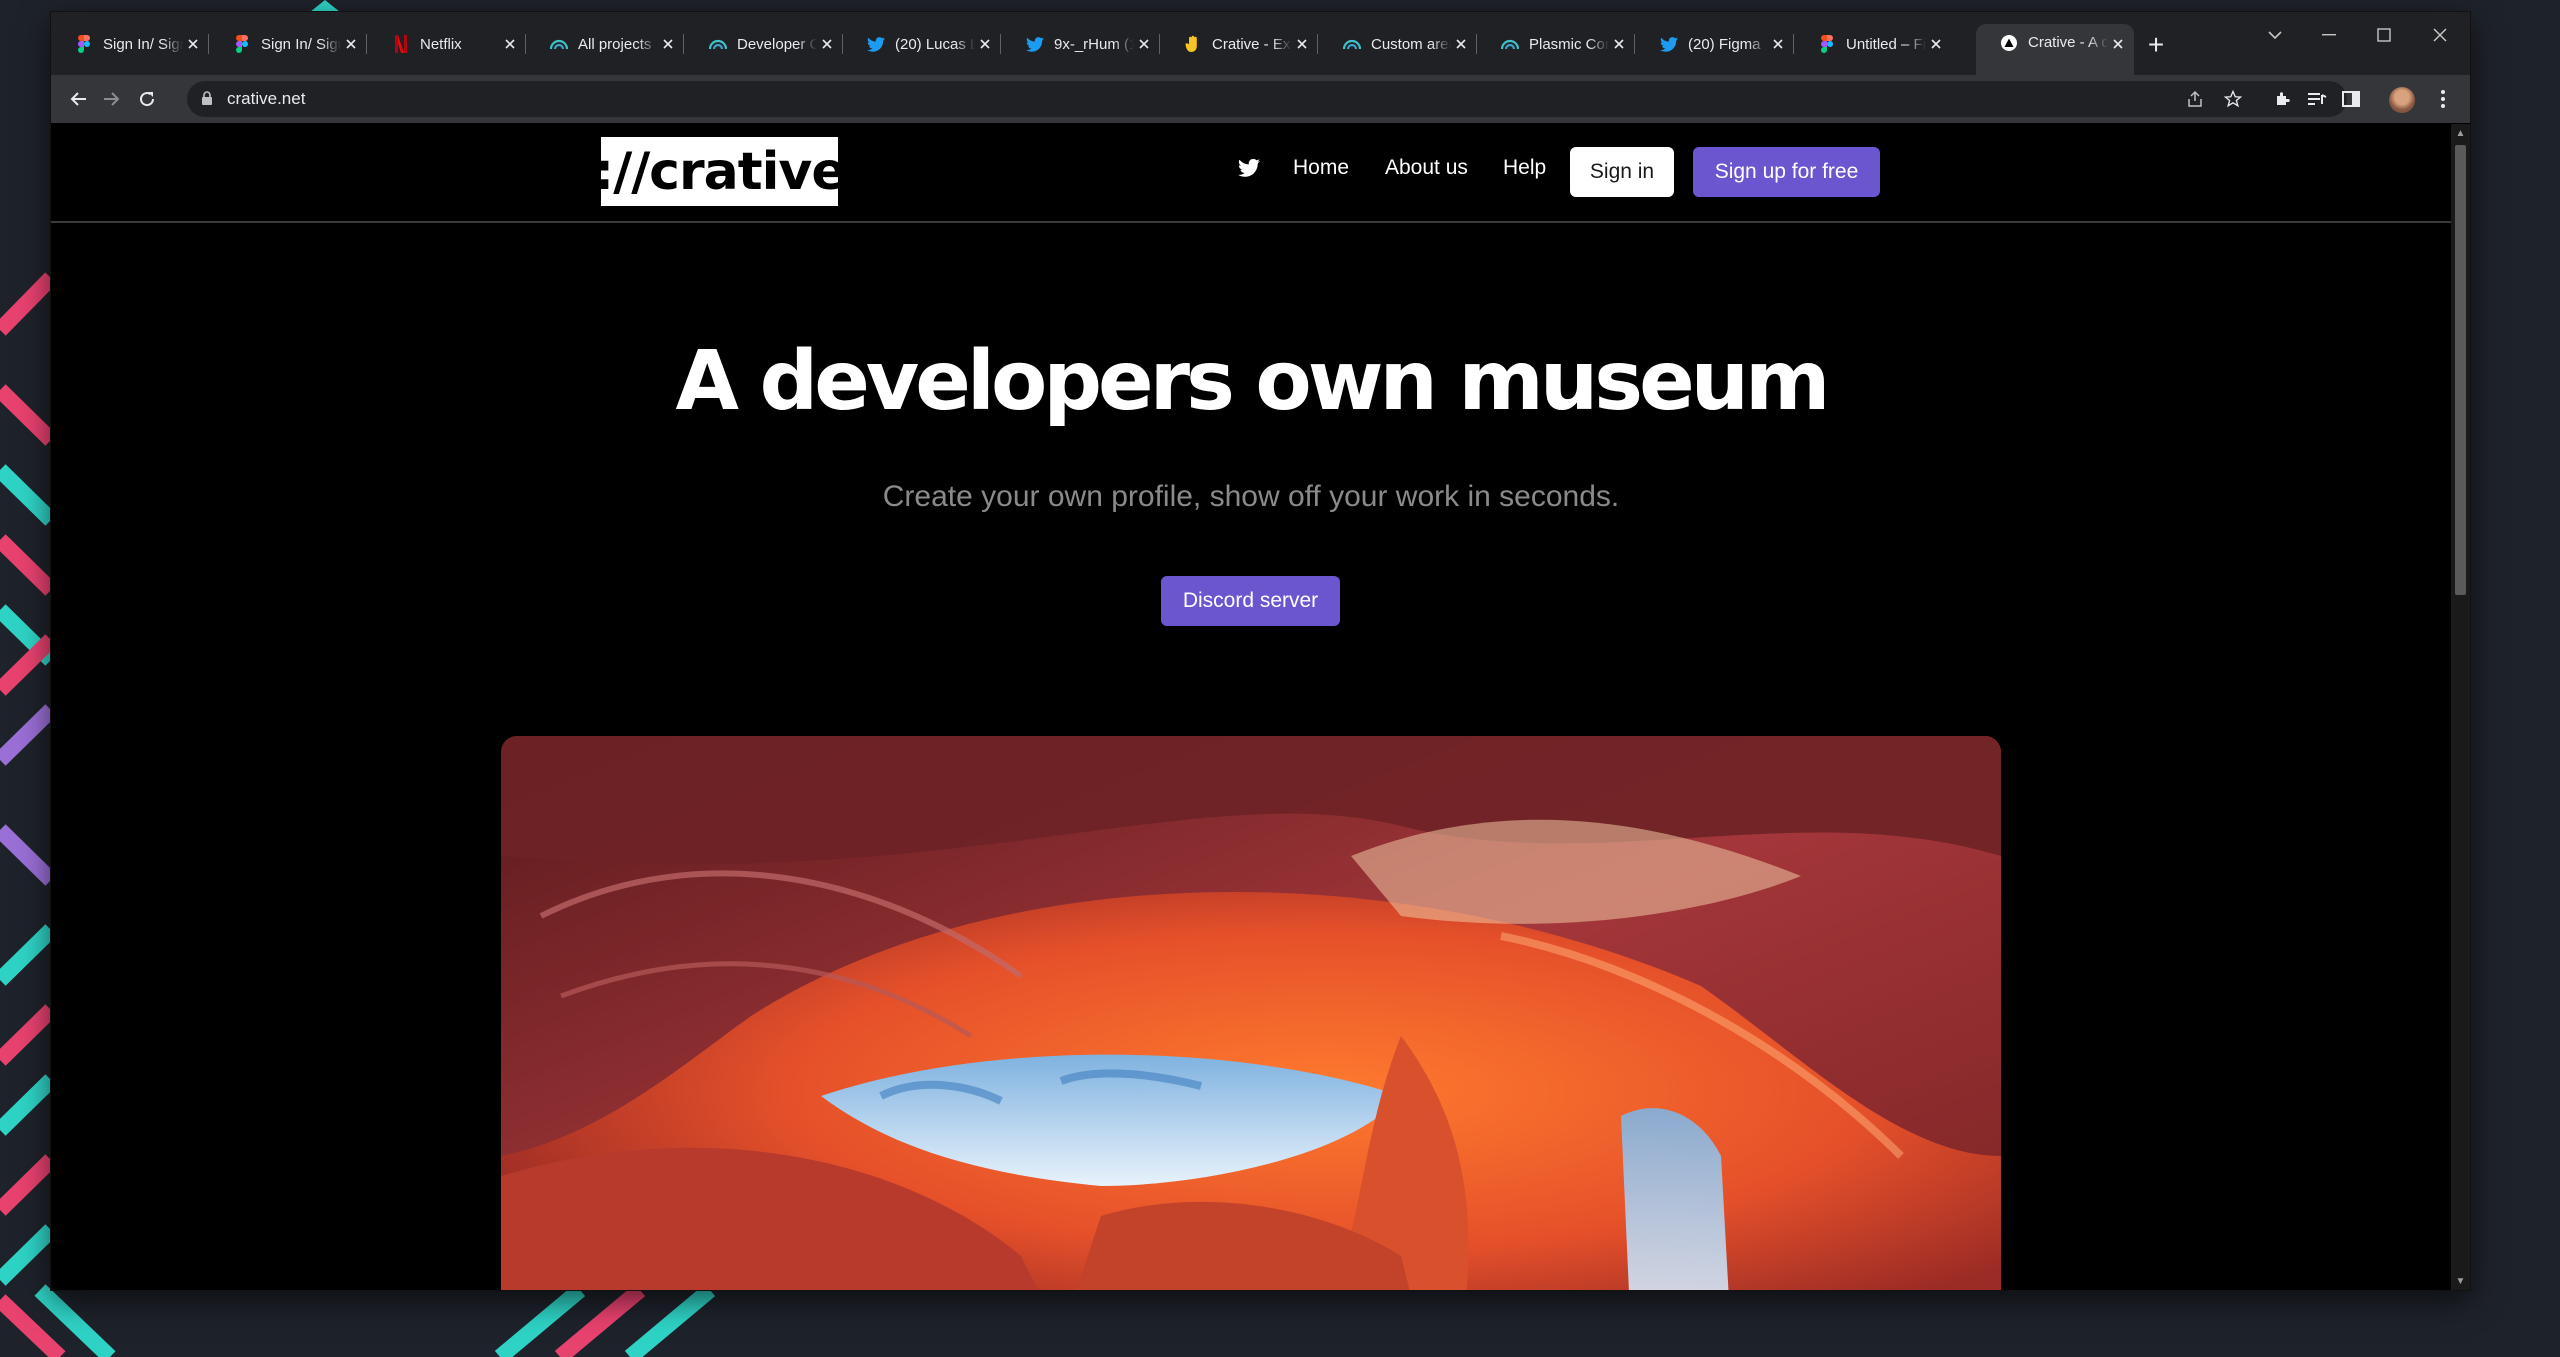 The image size is (2560, 1357). I want to click on sign-up-button: Sign up for free, so click(1786, 172).